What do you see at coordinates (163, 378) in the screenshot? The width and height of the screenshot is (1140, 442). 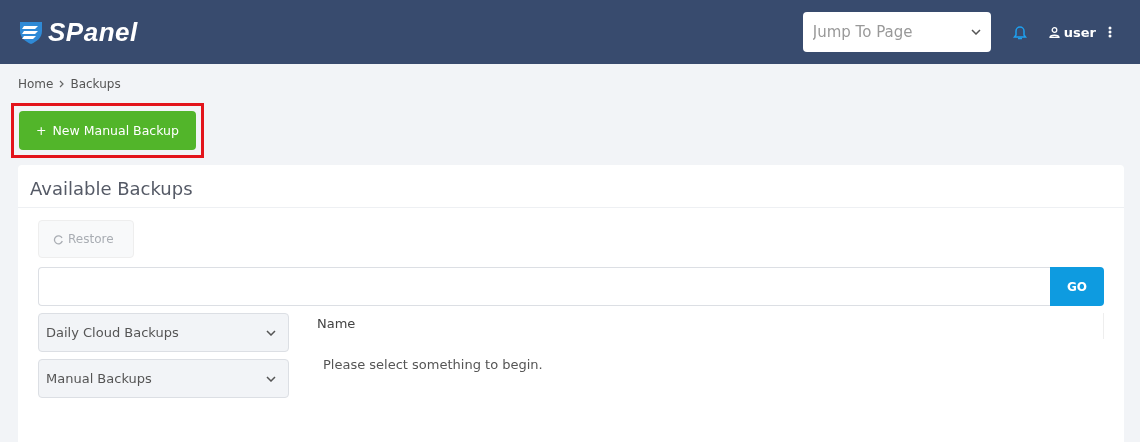 I see `backup-type-select: Manual Backups` at bounding box center [163, 378].